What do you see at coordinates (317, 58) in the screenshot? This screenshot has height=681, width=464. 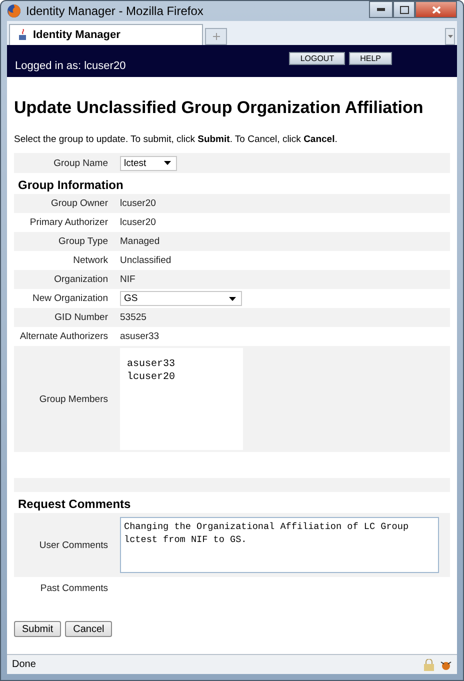 I see `header-button: LOGOUT` at bounding box center [317, 58].